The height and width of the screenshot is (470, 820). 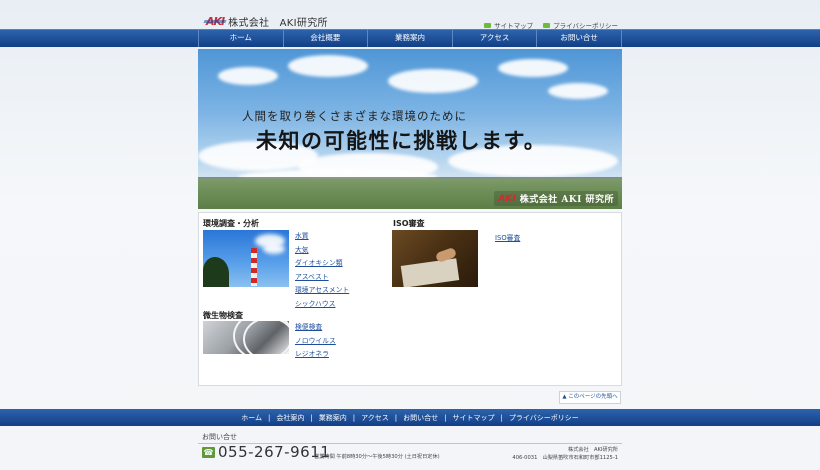 I want to click on micro-link-list: 検便検査 ノロウイルス レジオネラ, so click(x=315, y=341).